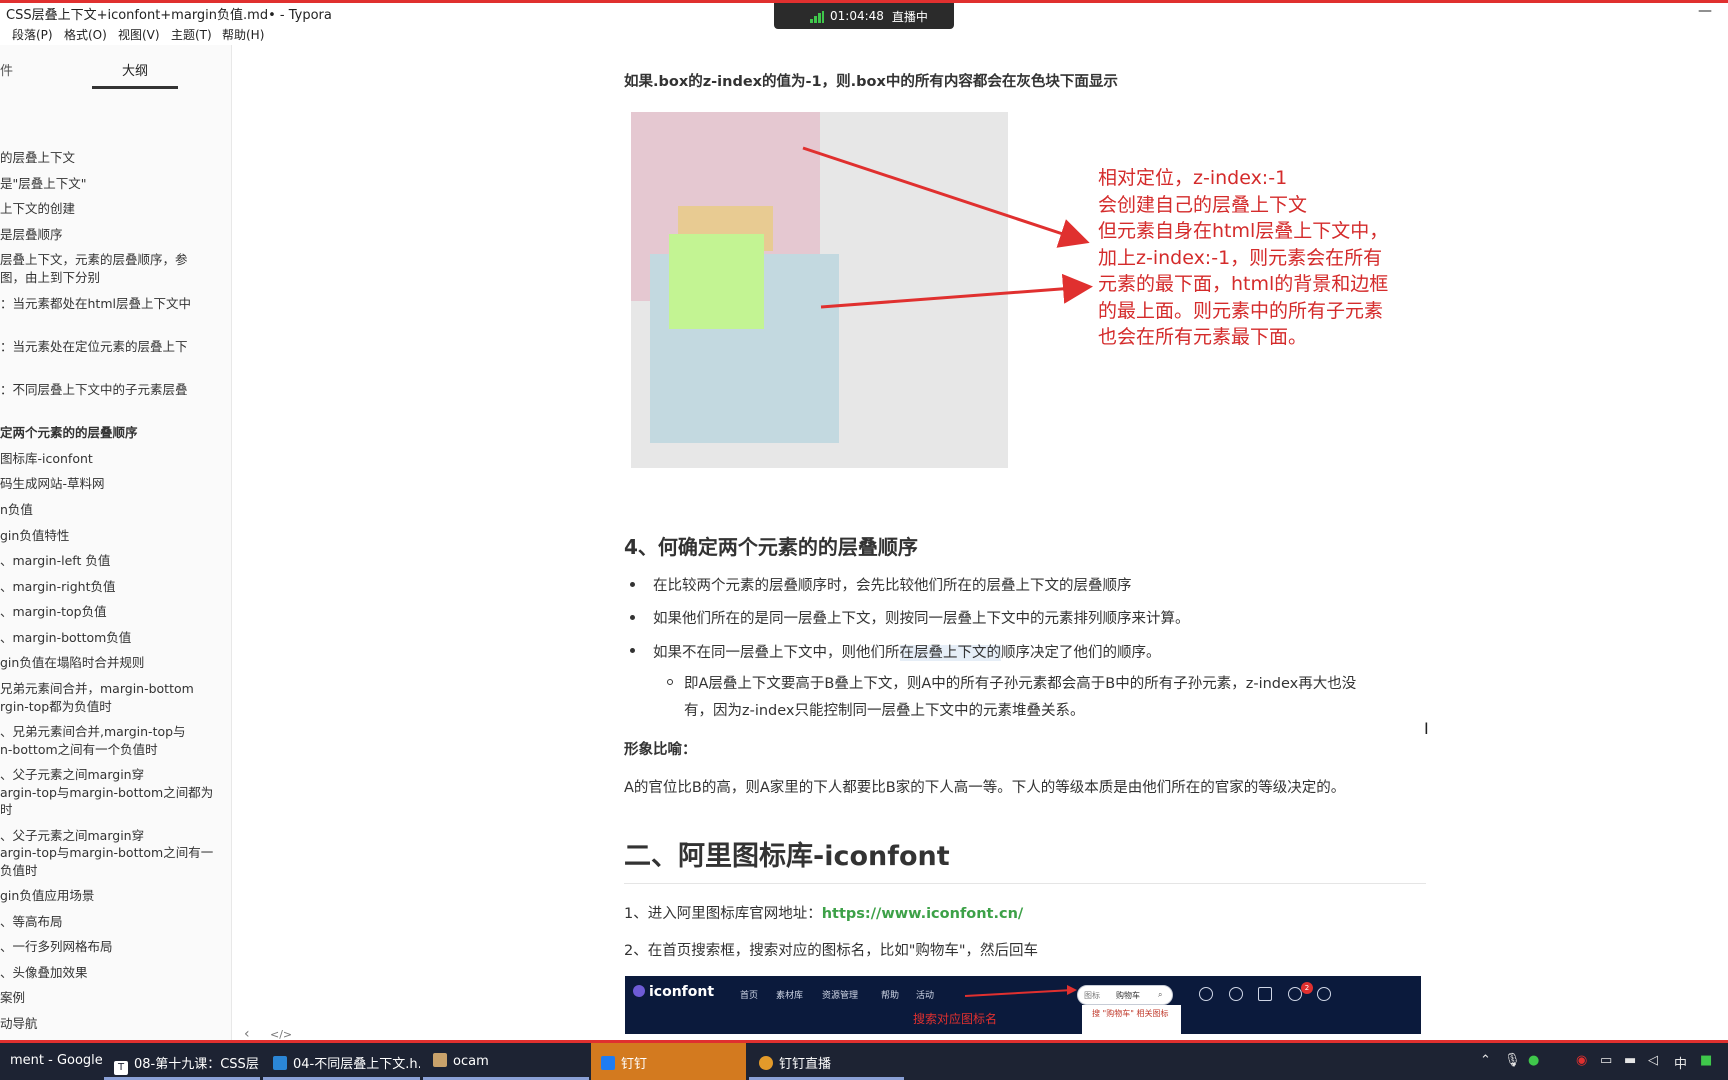 Image resolution: width=1728 pixels, height=1080 pixels. Describe the element at coordinates (43, 183) in the screenshot. I see `outline-item: 是"层叠上下文"` at that location.